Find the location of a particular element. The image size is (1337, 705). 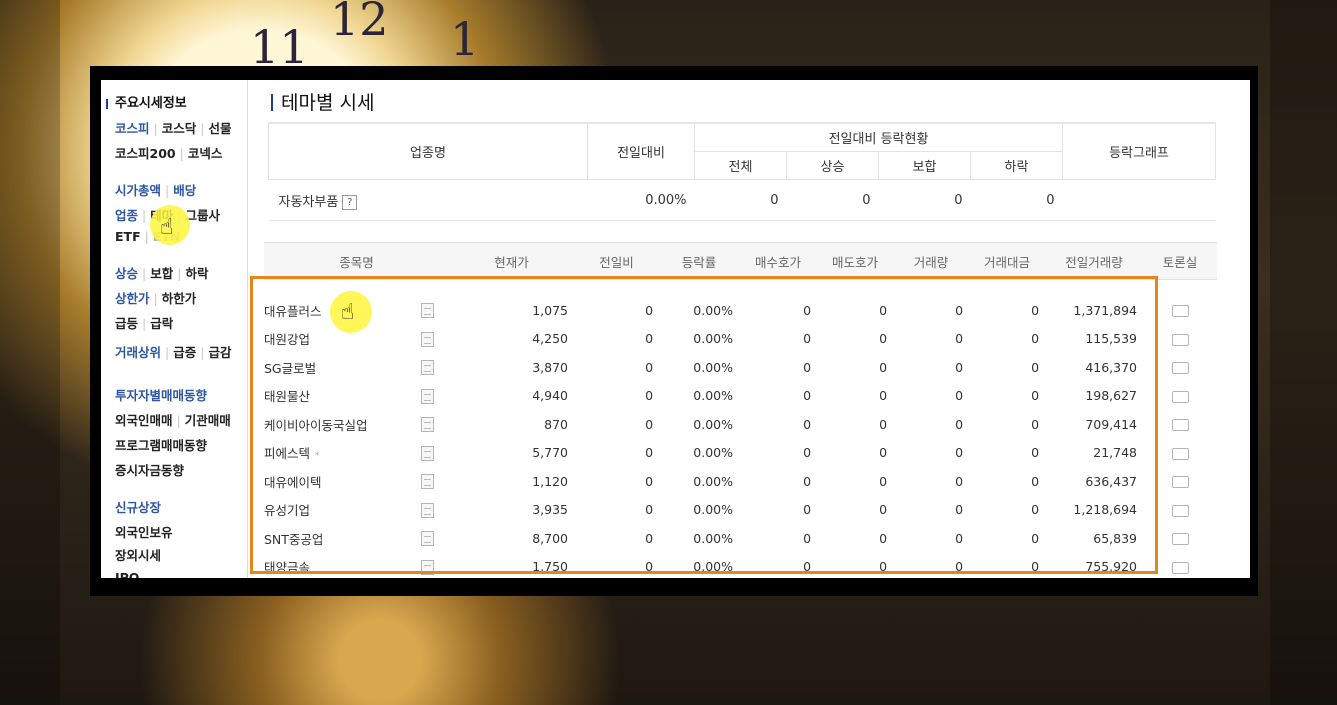

summary-name-cell: 자동차부품? is located at coordinates (428, 200).